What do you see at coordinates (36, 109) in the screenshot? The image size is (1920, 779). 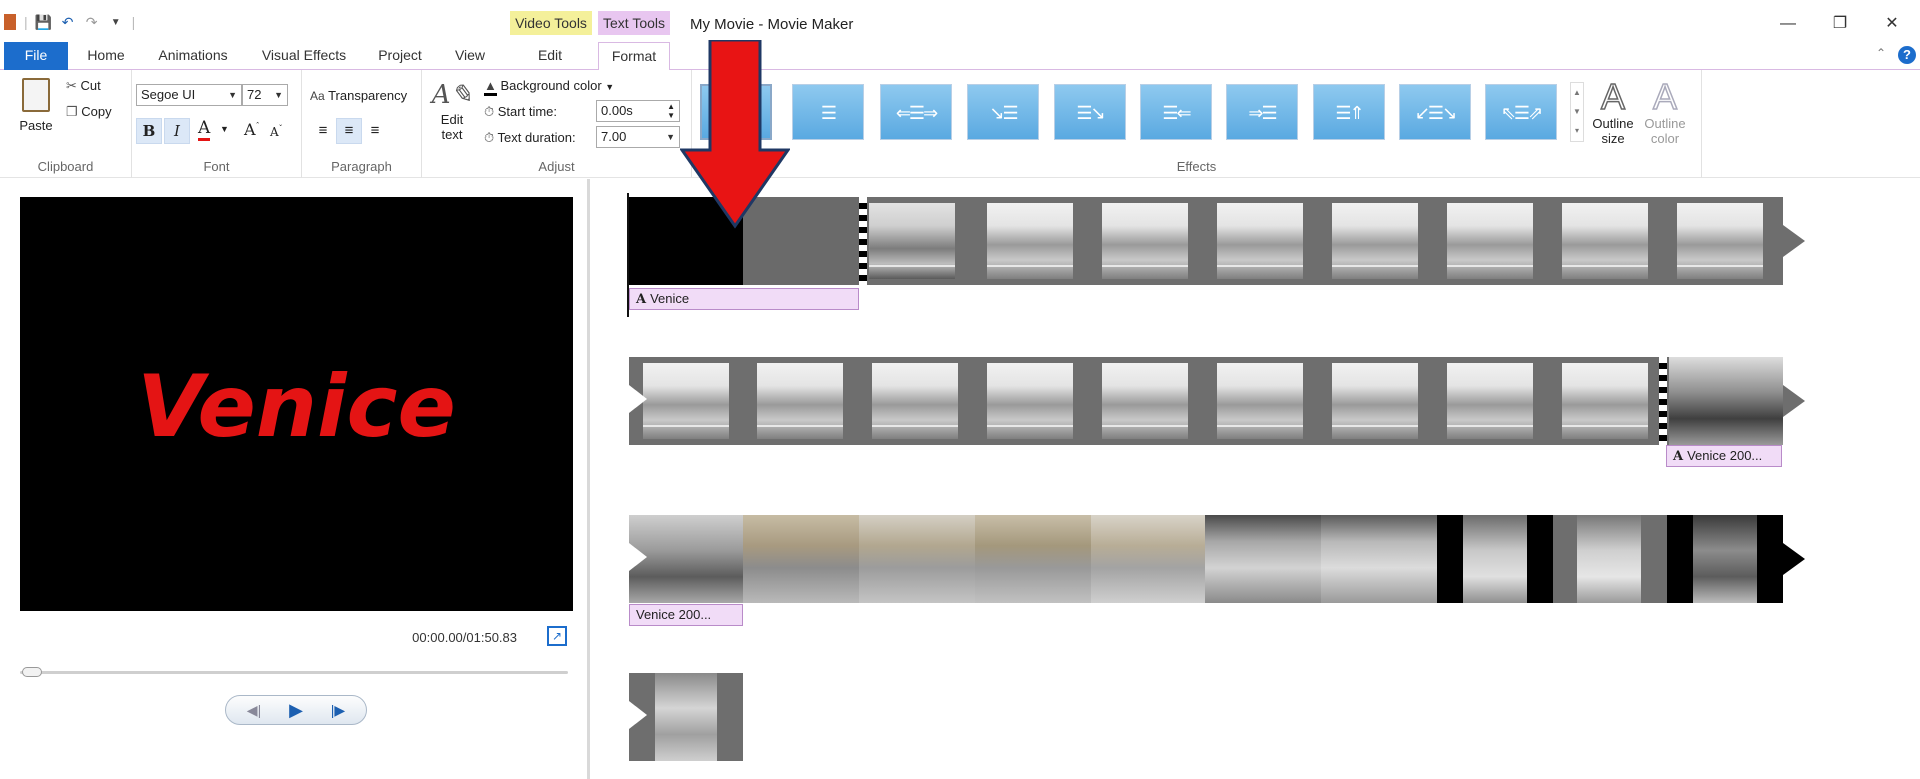 I see `paste-button: Paste` at bounding box center [36, 109].